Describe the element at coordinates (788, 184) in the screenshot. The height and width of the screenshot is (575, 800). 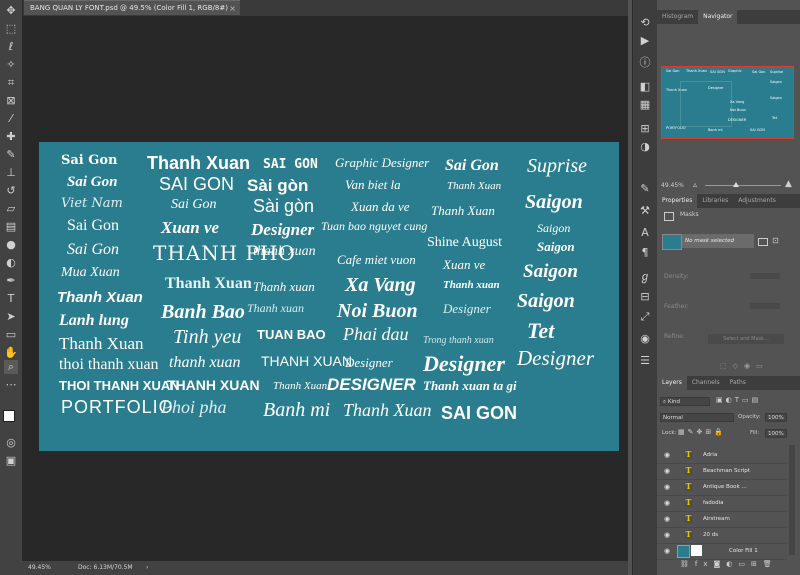
I see `zoom-in-icon: ▲` at that location.